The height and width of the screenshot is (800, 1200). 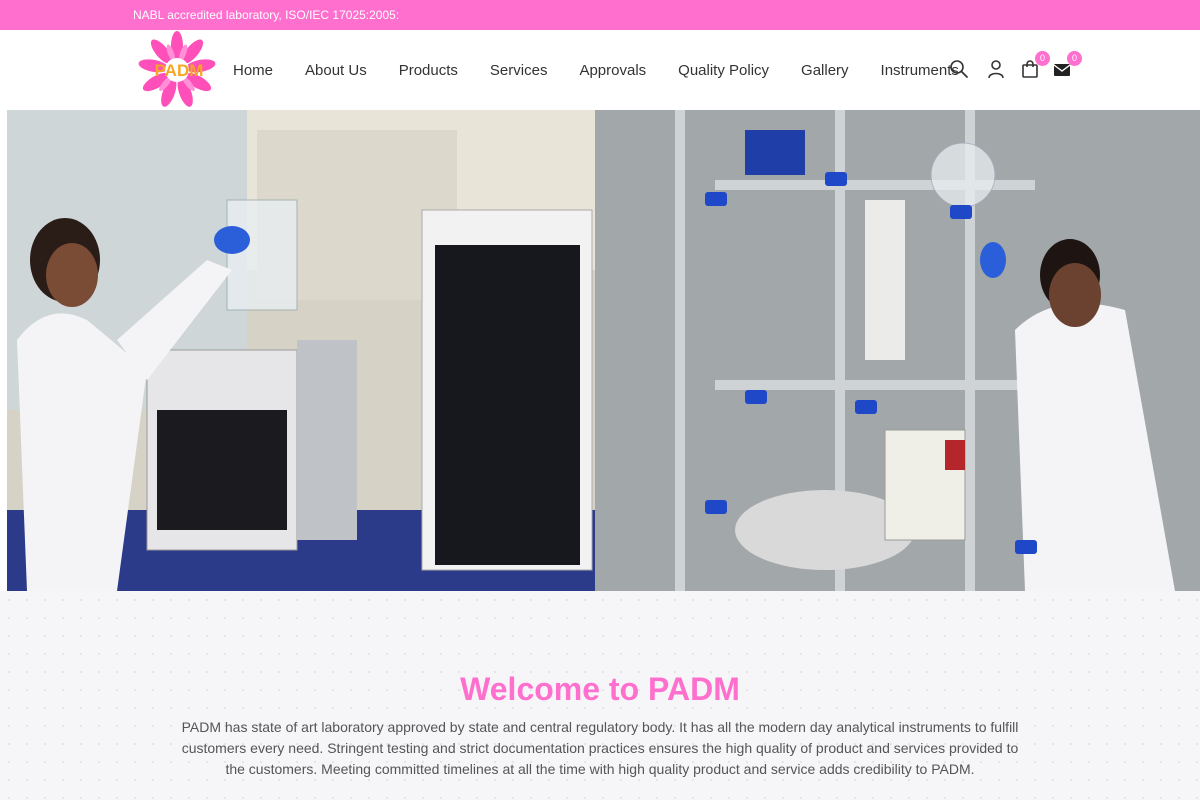 I want to click on nav-products: Products, so click(x=428, y=70).